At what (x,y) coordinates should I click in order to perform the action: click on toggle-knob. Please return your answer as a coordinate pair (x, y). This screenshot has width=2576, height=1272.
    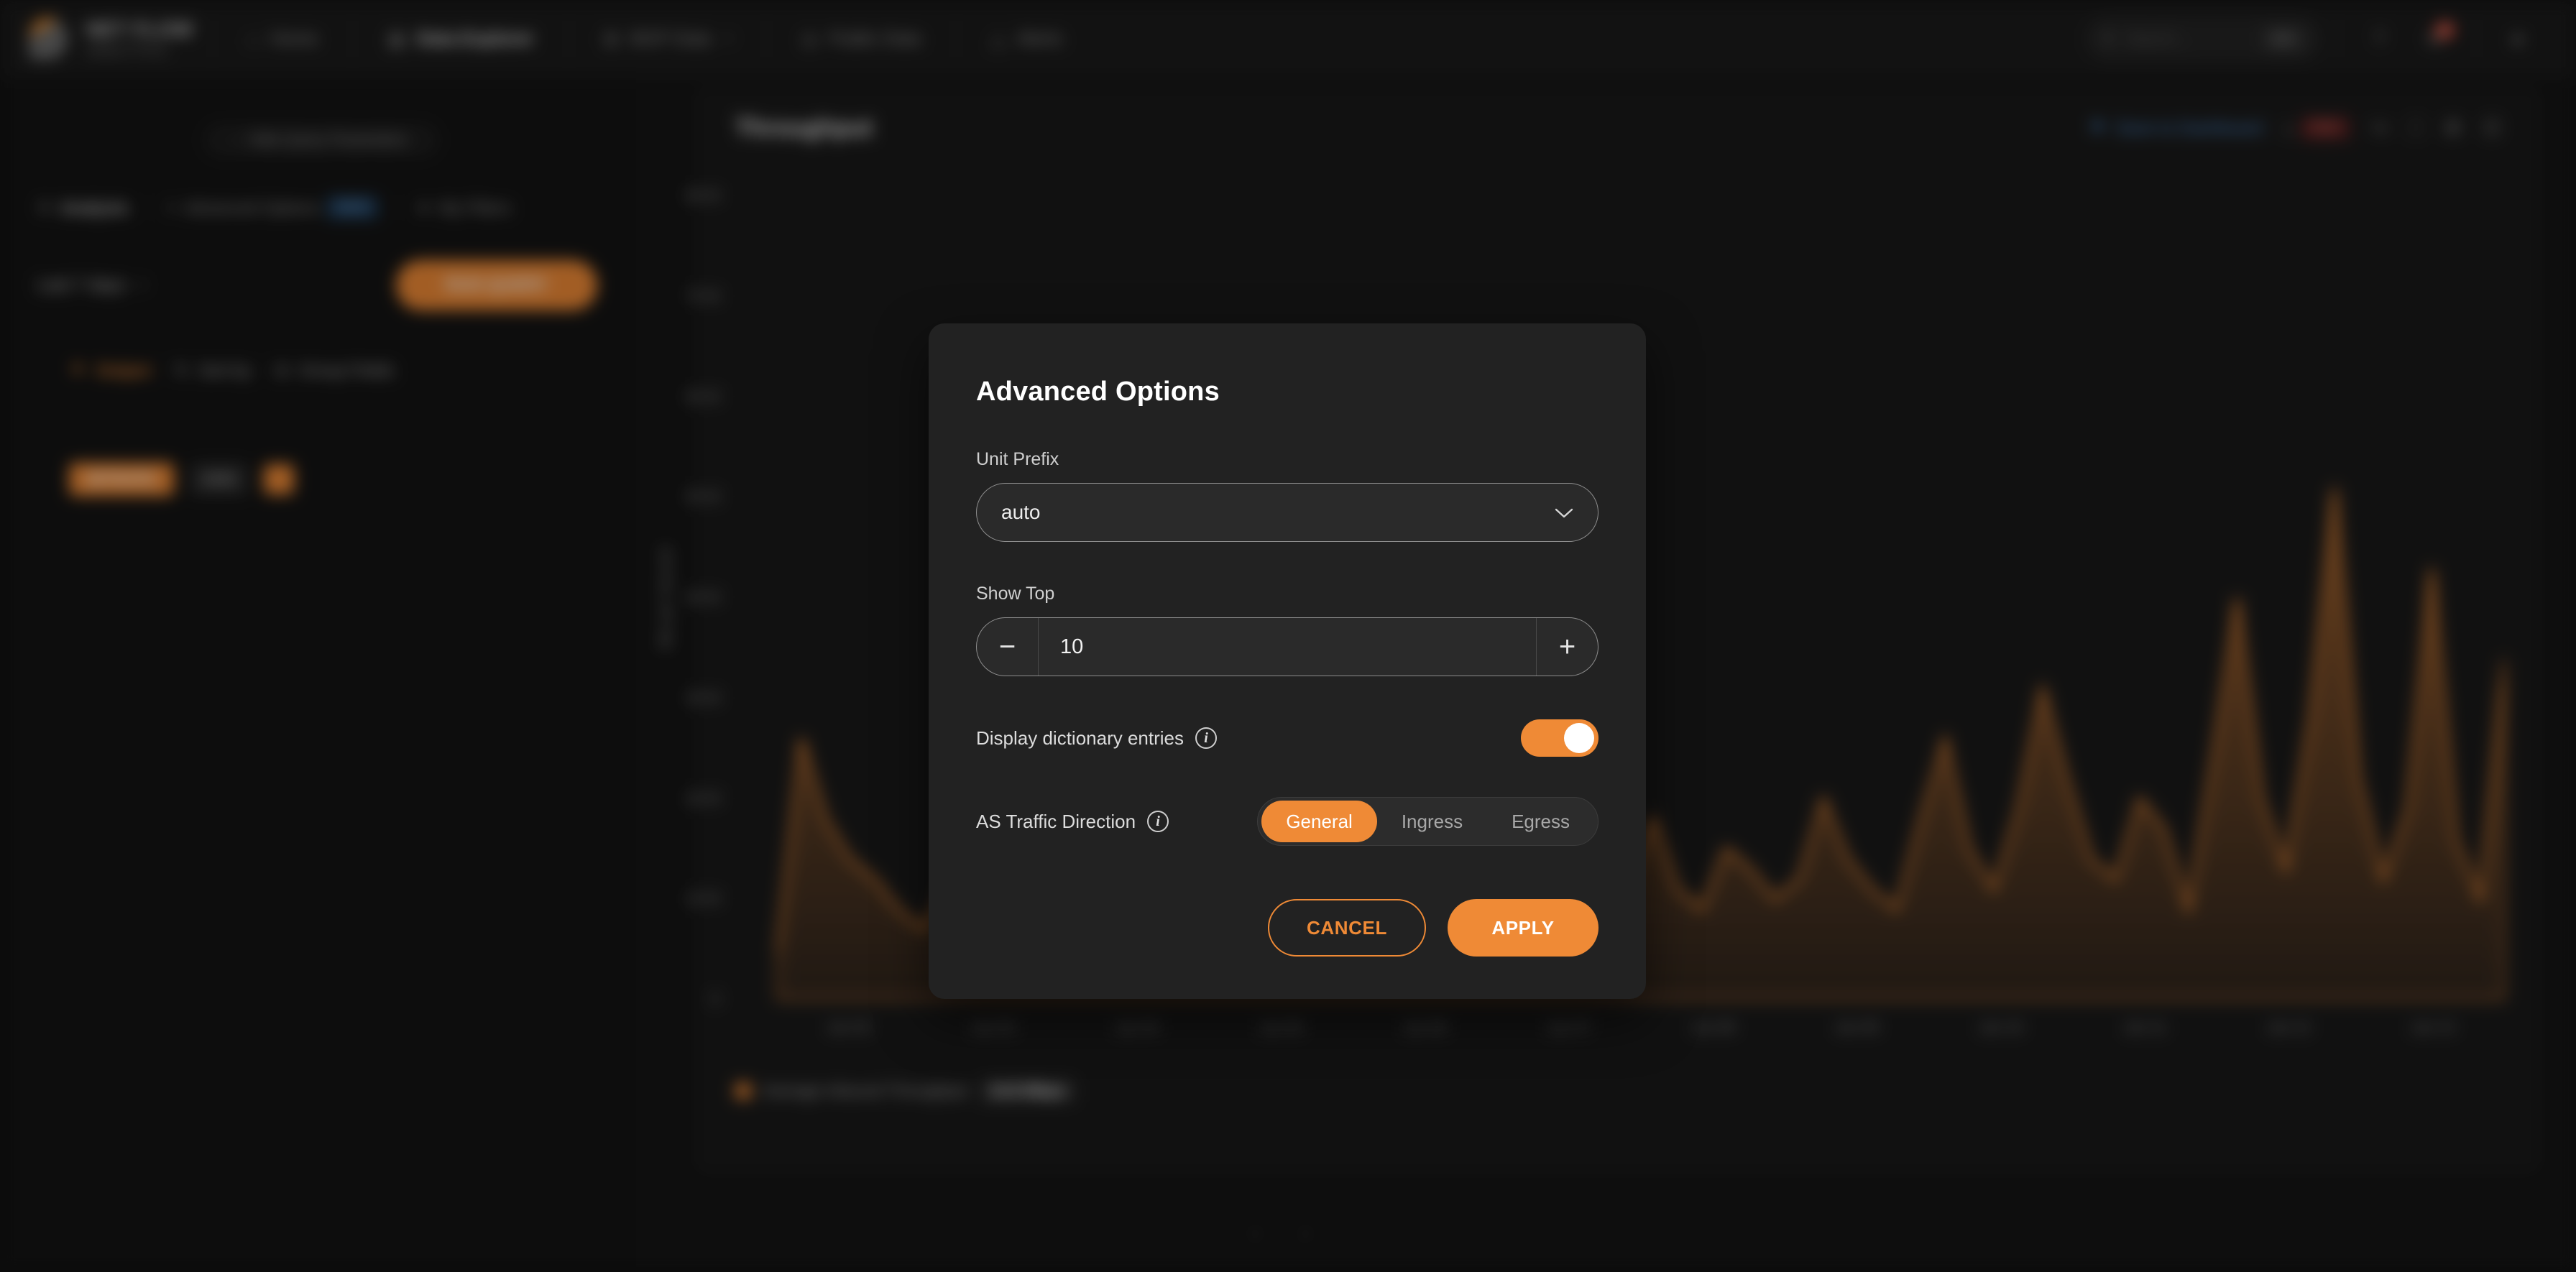
    Looking at the image, I should click on (1579, 738).